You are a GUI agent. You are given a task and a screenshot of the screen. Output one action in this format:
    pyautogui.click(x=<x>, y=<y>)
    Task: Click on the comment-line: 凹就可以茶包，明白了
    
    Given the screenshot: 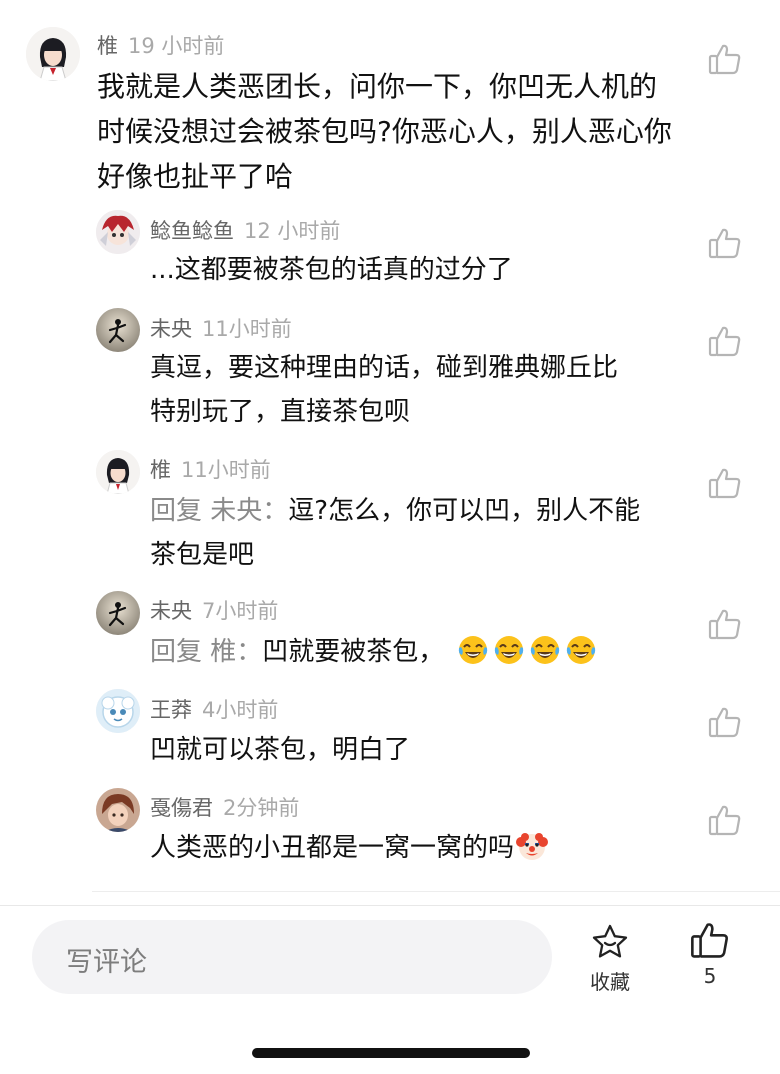 What is the action you would take?
    pyautogui.click(x=280, y=750)
    